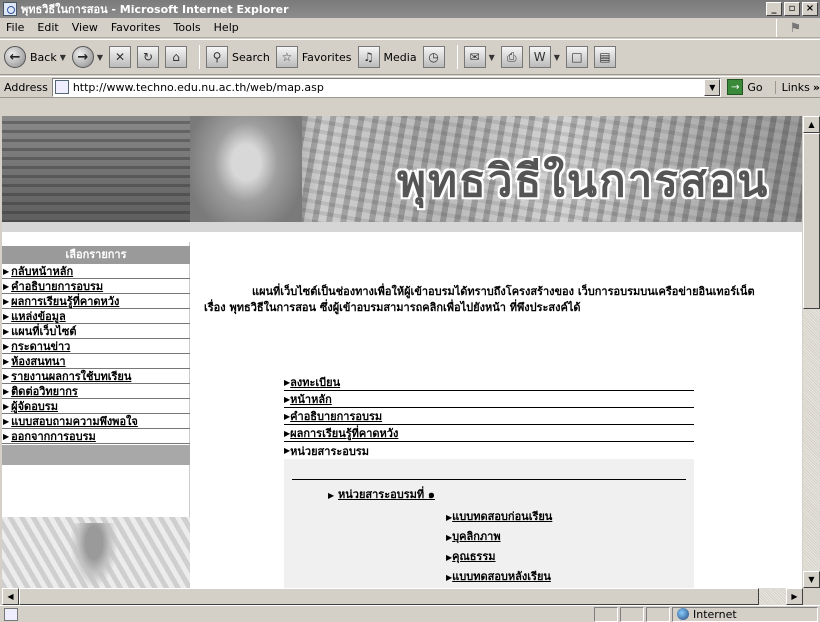 This screenshot has height=622, width=820. I want to click on sub-link-label: แบบทดสอบก่อนเรียน, so click(502, 516).